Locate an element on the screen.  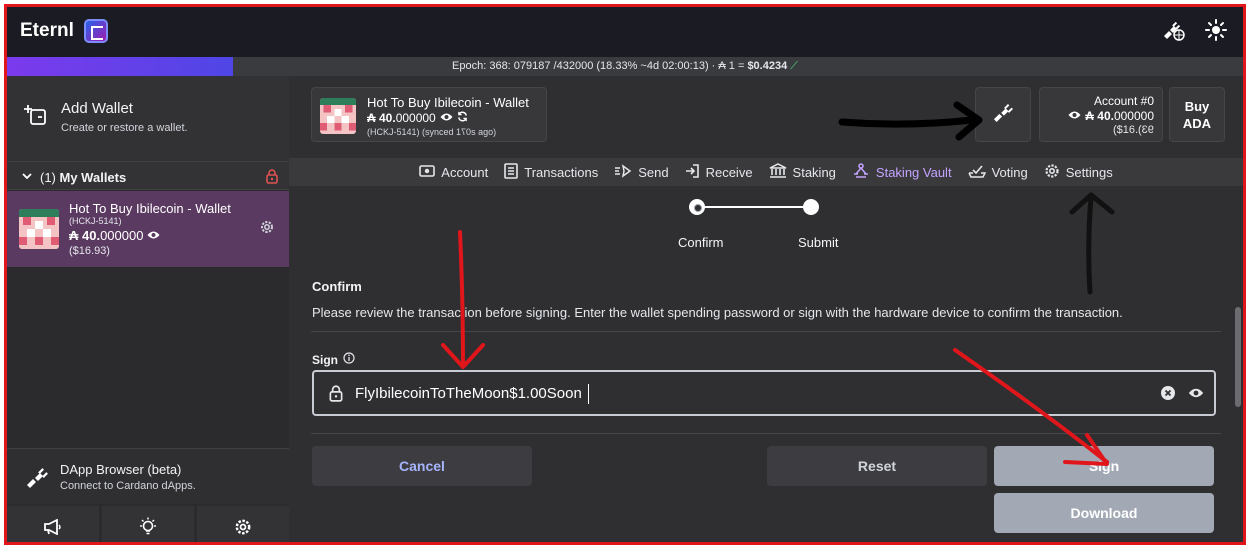
wallet-settings-gear-icon is located at coordinates (267, 229).